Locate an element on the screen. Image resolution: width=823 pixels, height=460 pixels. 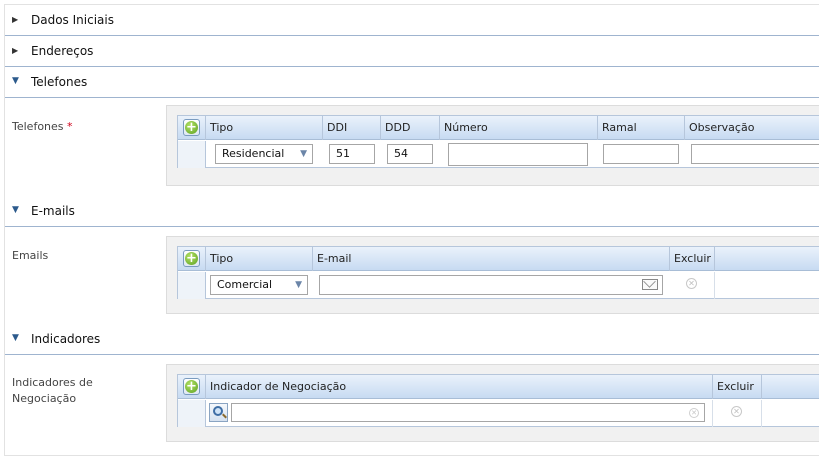
grid-header: + Tipo DDI DDD Número Ramal Observação is located at coordinates (498, 128).